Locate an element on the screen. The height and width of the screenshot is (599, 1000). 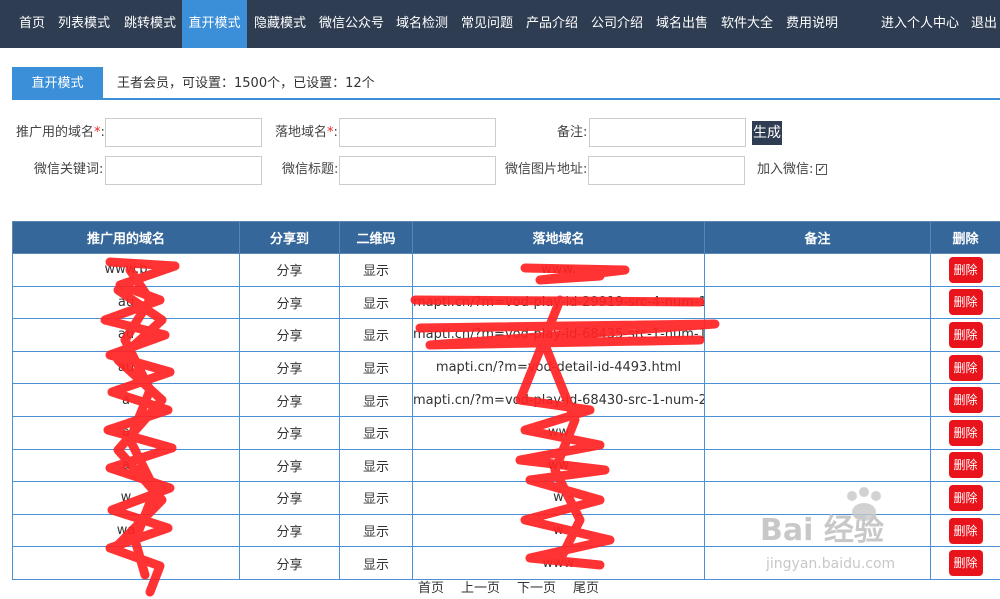
nav-item-domain-check: 域名检测 is located at coordinates (422, 24).